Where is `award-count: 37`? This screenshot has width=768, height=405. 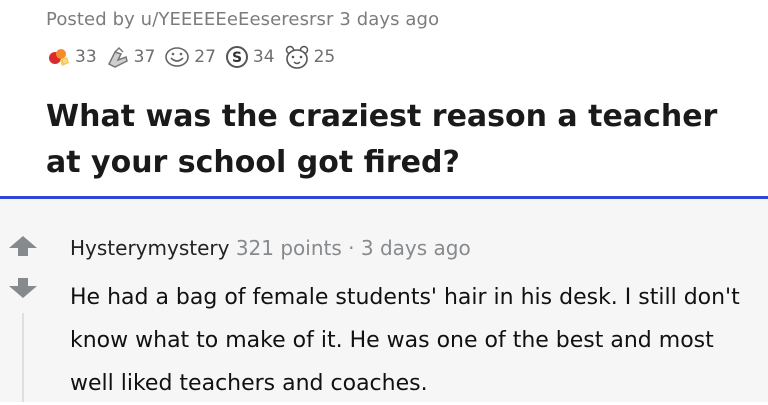 award-count: 37 is located at coordinates (144, 57).